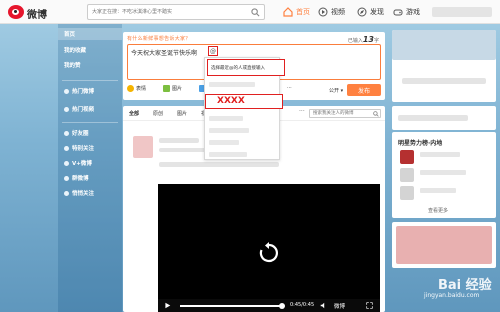  What do you see at coordinates (90, 148) in the screenshot?
I see `sidebar-item-special: 特别关注` at bounding box center [90, 148].